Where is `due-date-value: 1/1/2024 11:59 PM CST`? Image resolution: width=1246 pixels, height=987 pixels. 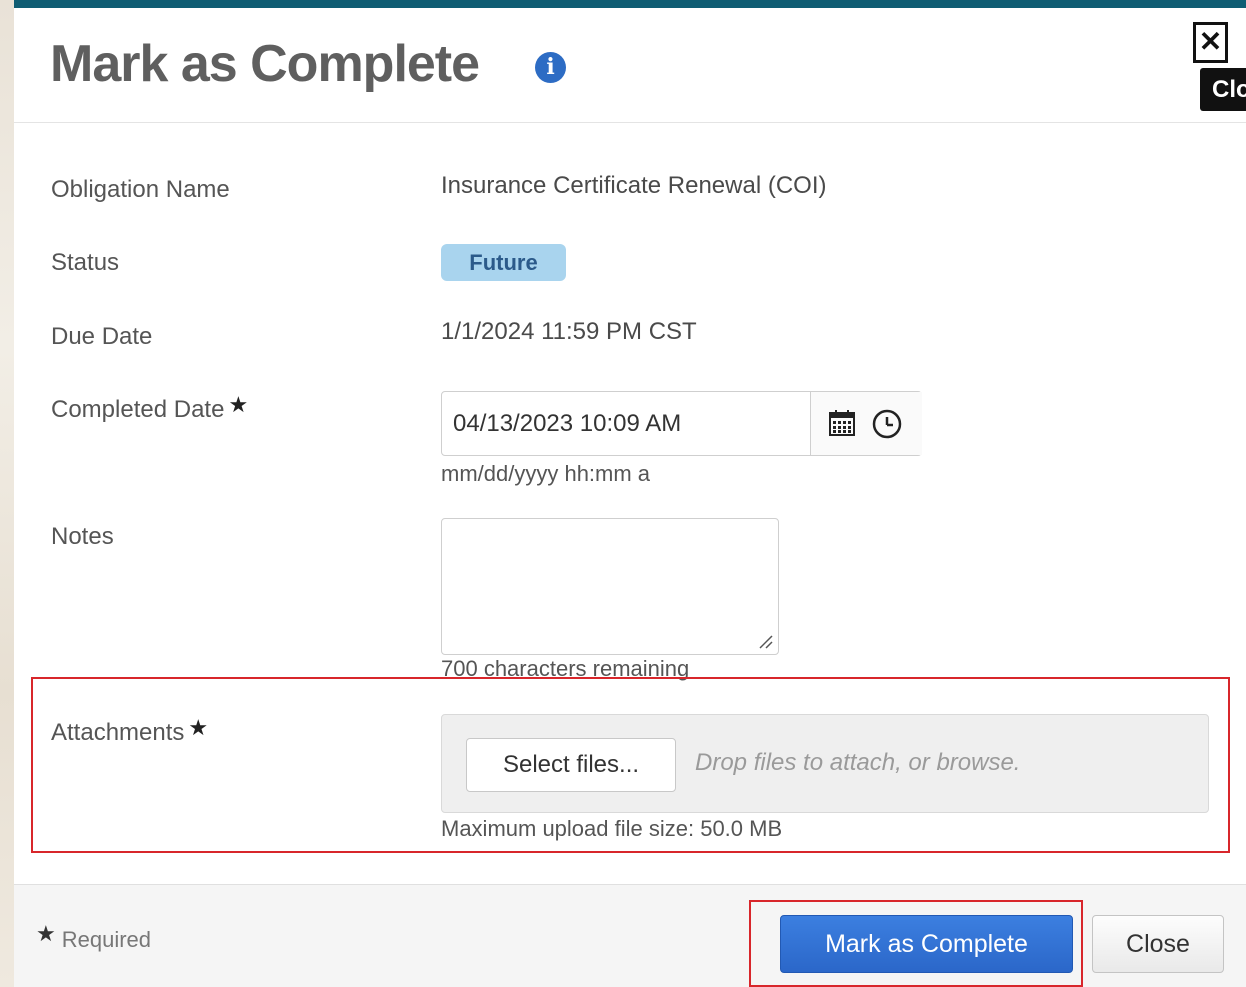 due-date-value: 1/1/2024 11:59 PM CST is located at coordinates (569, 331).